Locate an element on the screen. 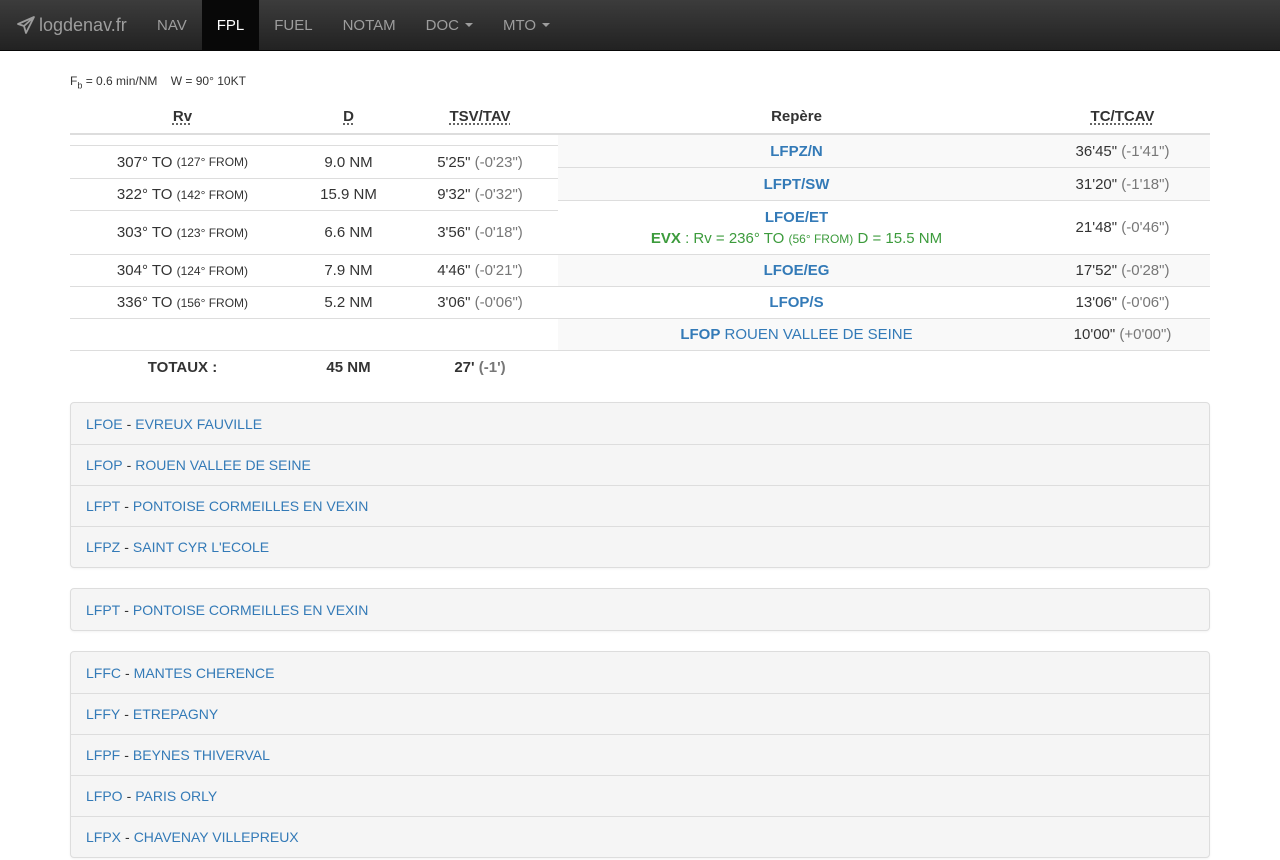 The height and width of the screenshot is (860, 1280). waypoint-time: 36'45" (-1'41") is located at coordinates (1122, 151).